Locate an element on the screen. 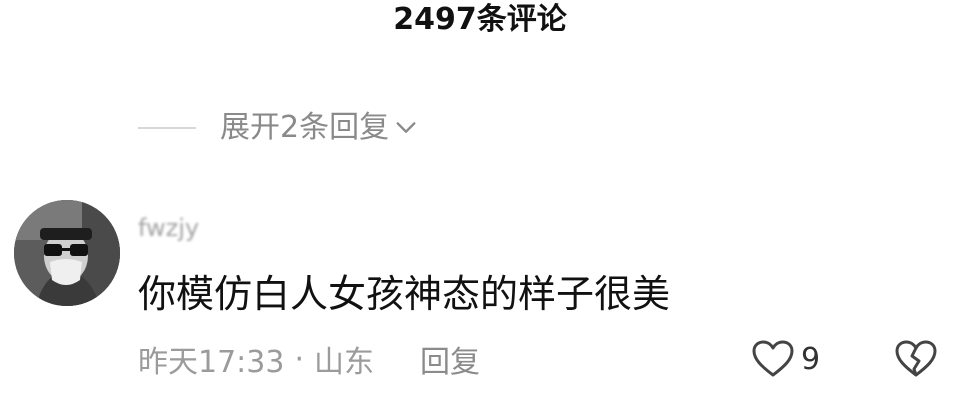 The image size is (960, 405). comment-meta: 昨天17:33 · 山东 回复 is located at coordinates (309, 359).